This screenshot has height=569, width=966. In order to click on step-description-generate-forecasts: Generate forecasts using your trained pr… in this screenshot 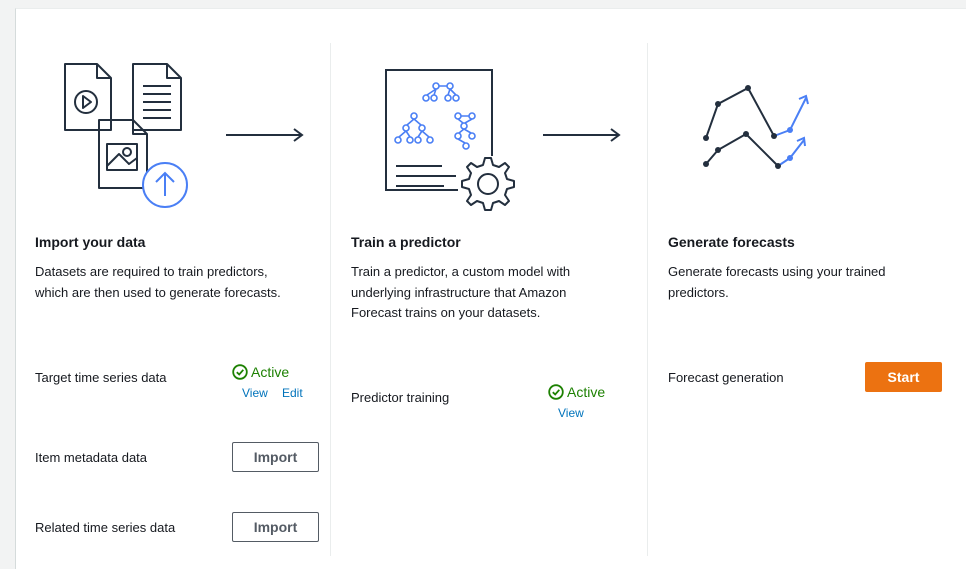, I will do `click(777, 282)`.